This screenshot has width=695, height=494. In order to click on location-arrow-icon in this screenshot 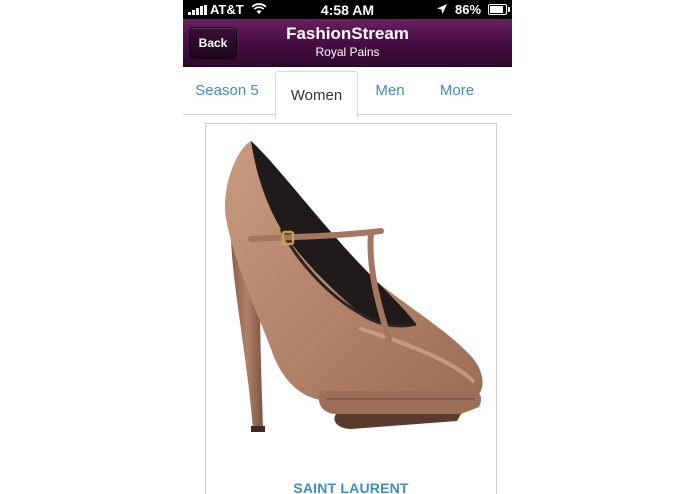, I will do `click(442, 9)`.